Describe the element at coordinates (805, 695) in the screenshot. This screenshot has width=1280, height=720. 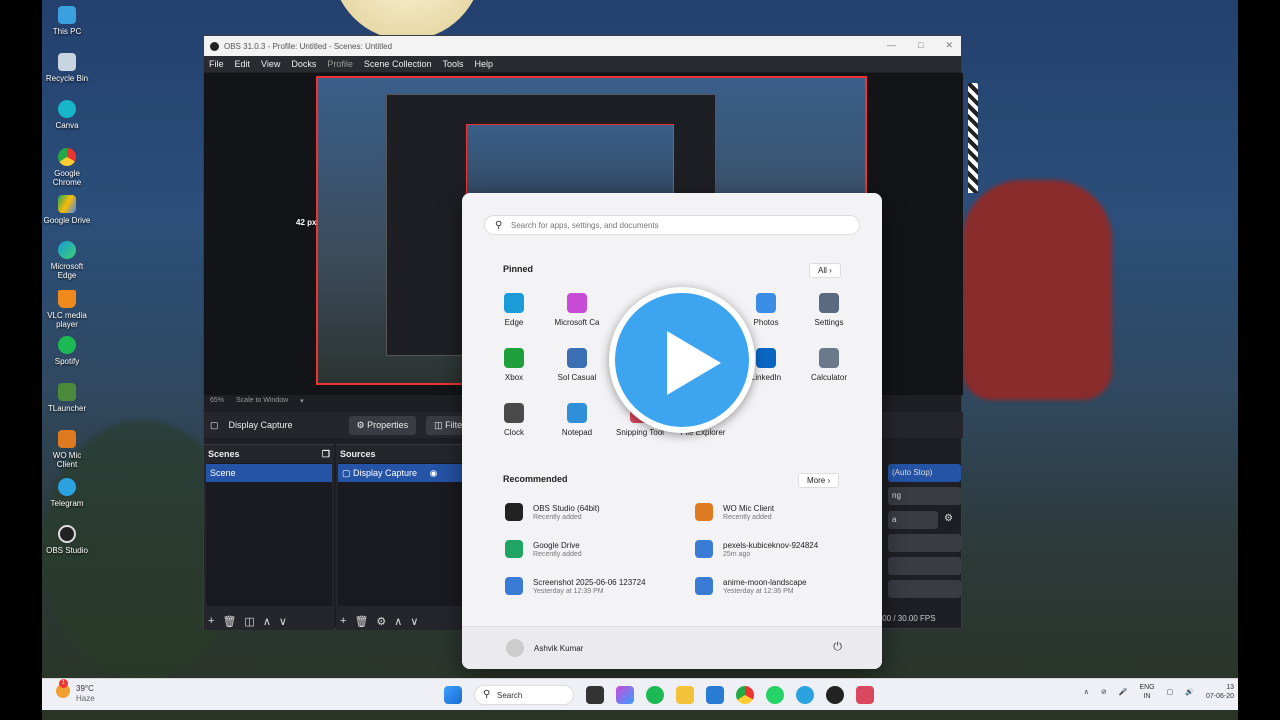
I see `telegram-icon` at that location.